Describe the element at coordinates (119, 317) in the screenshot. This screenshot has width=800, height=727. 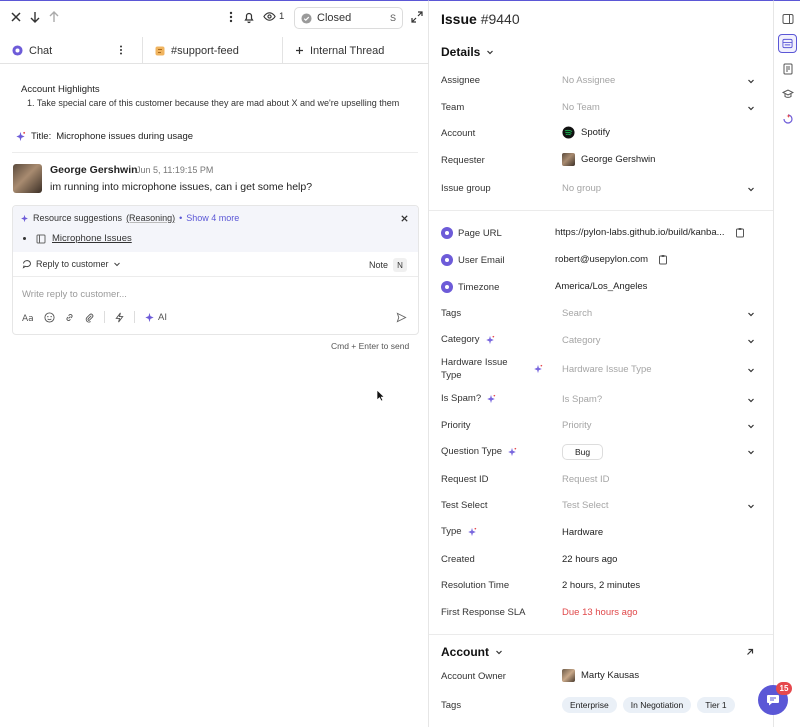
I see `macro-bolt-icon` at that location.